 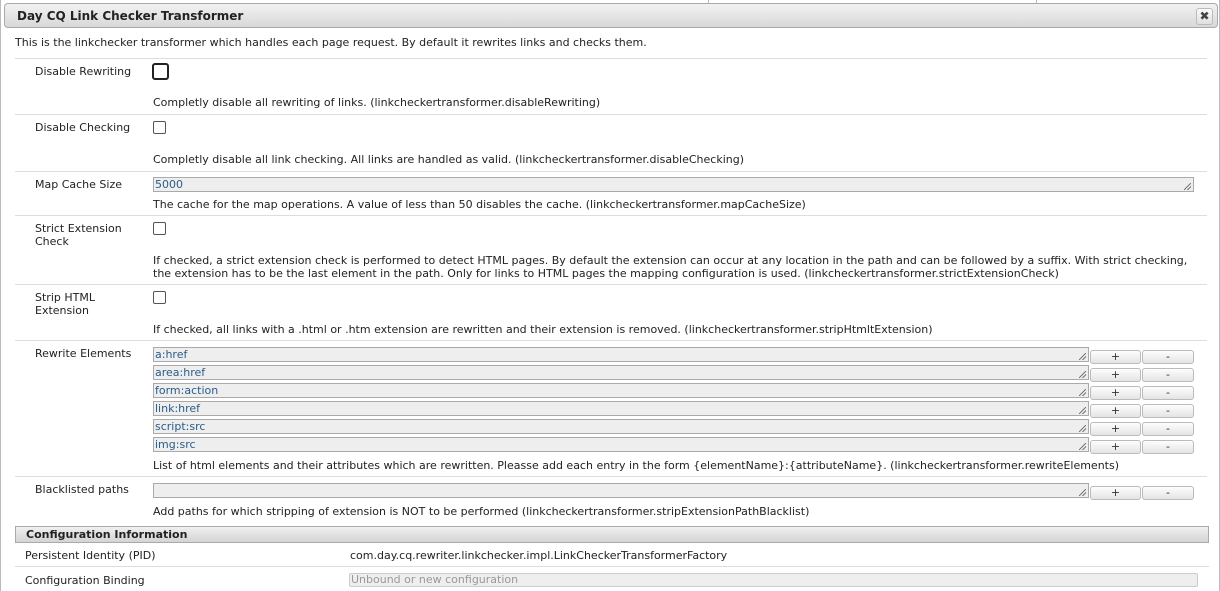 I want to click on rewrite-element-input: area:href, so click(x=621, y=372).